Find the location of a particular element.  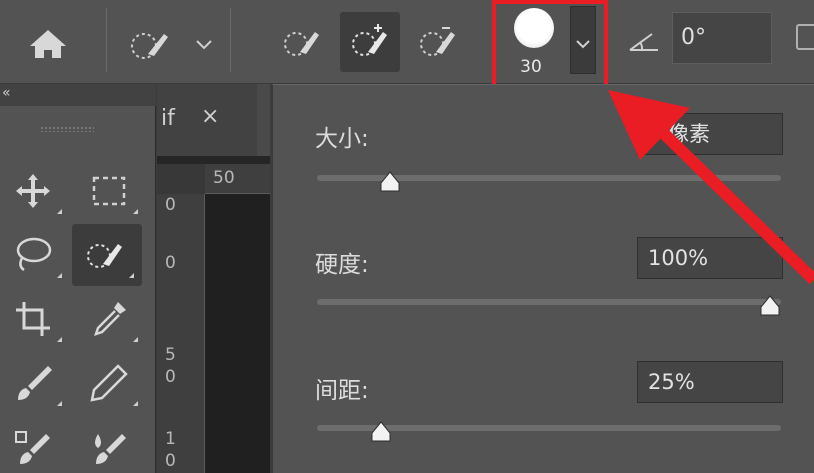

lasso-icon is located at coordinates (34, 254).